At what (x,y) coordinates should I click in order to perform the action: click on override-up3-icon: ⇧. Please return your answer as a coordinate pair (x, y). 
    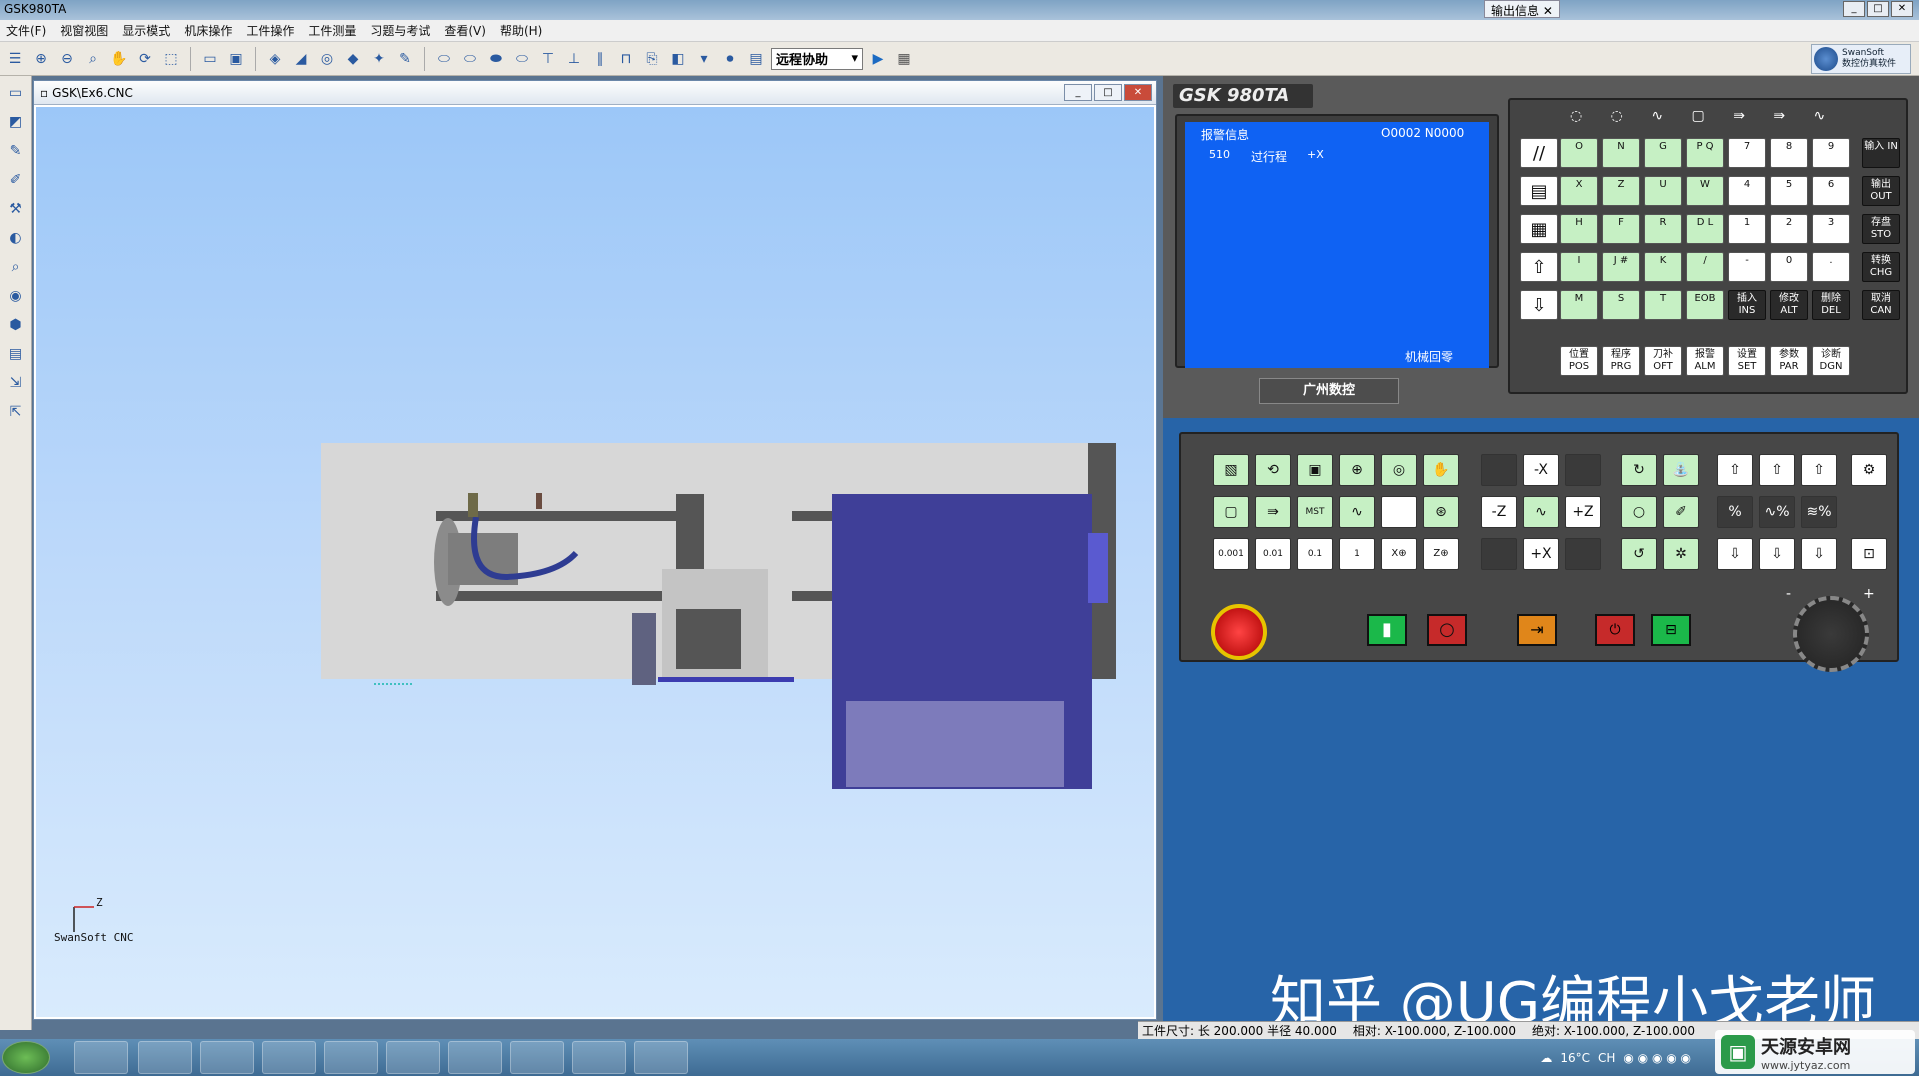
    Looking at the image, I should click on (1819, 470).